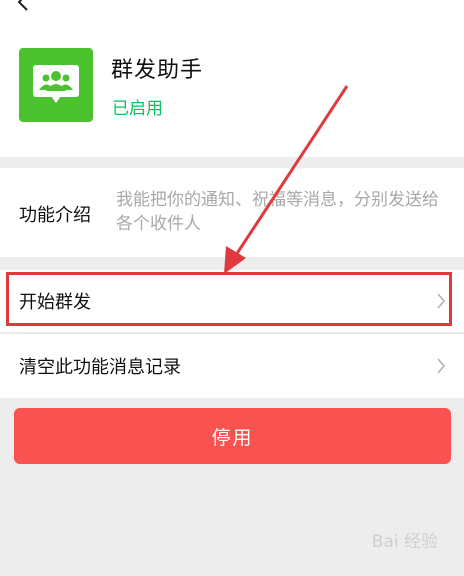  Describe the element at coordinates (232, 436) in the screenshot. I see `stop-button: 停用` at that location.